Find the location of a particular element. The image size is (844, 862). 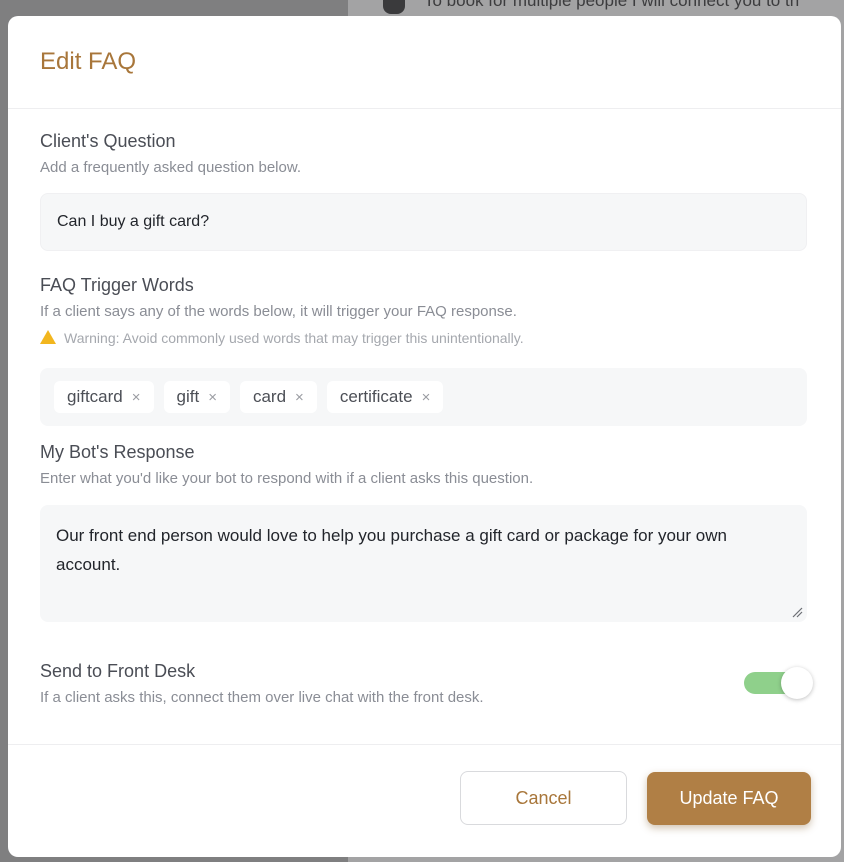

trigger-tag-label: gift is located at coordinates (188, 396).